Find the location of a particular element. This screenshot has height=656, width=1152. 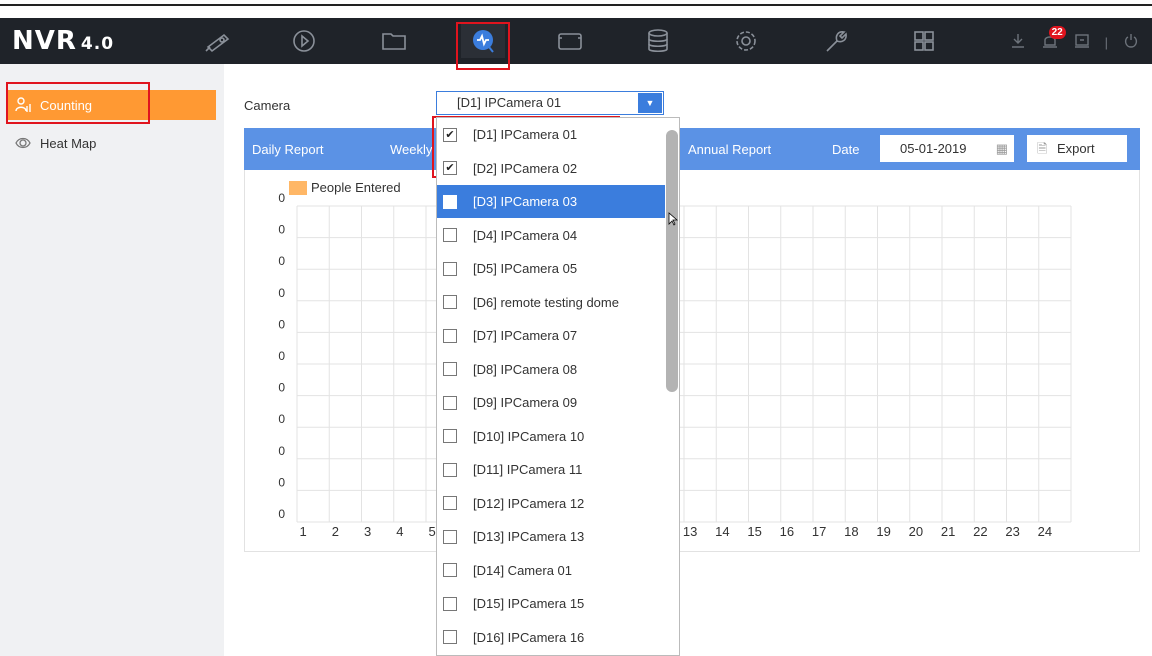

dropdown-option: [D7] IPCamera 07 is located at coordinates (551, 335).